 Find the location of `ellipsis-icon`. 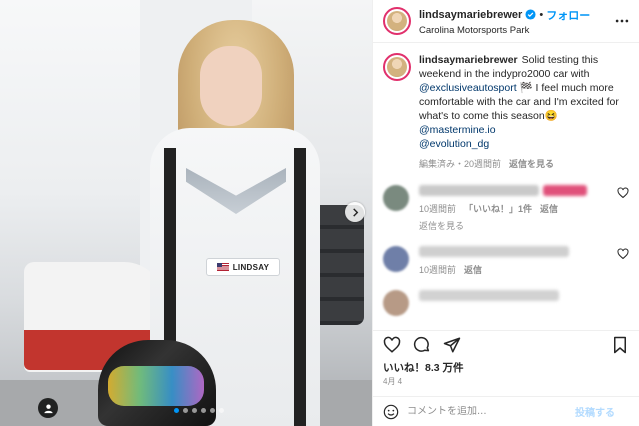

ellipsis-icon is located at coordinates (622, 21).